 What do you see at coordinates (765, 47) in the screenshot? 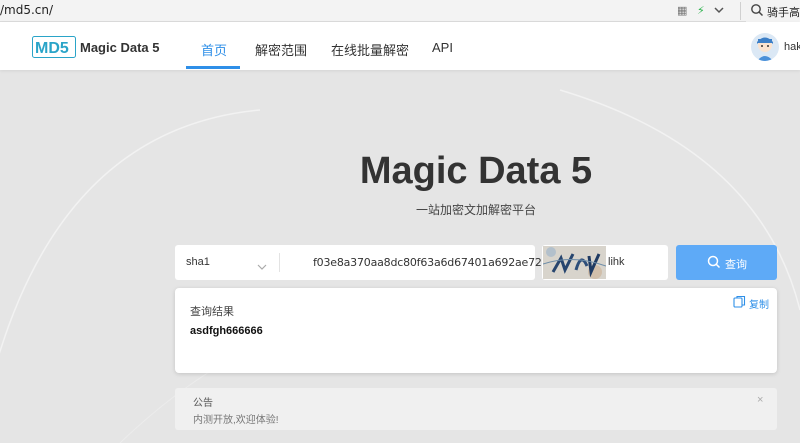
I see `avatar` at bounding box center [765, 47].